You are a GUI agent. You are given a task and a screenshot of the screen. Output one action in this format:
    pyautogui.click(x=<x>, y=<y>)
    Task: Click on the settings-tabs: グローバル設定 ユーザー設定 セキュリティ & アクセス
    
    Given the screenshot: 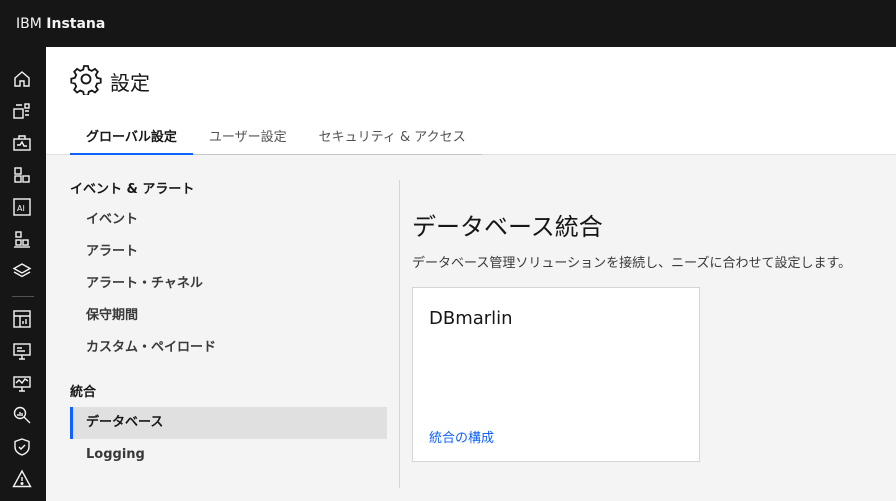 What is the action you would take?
    pyautogui.click(x=276, y=134)
    